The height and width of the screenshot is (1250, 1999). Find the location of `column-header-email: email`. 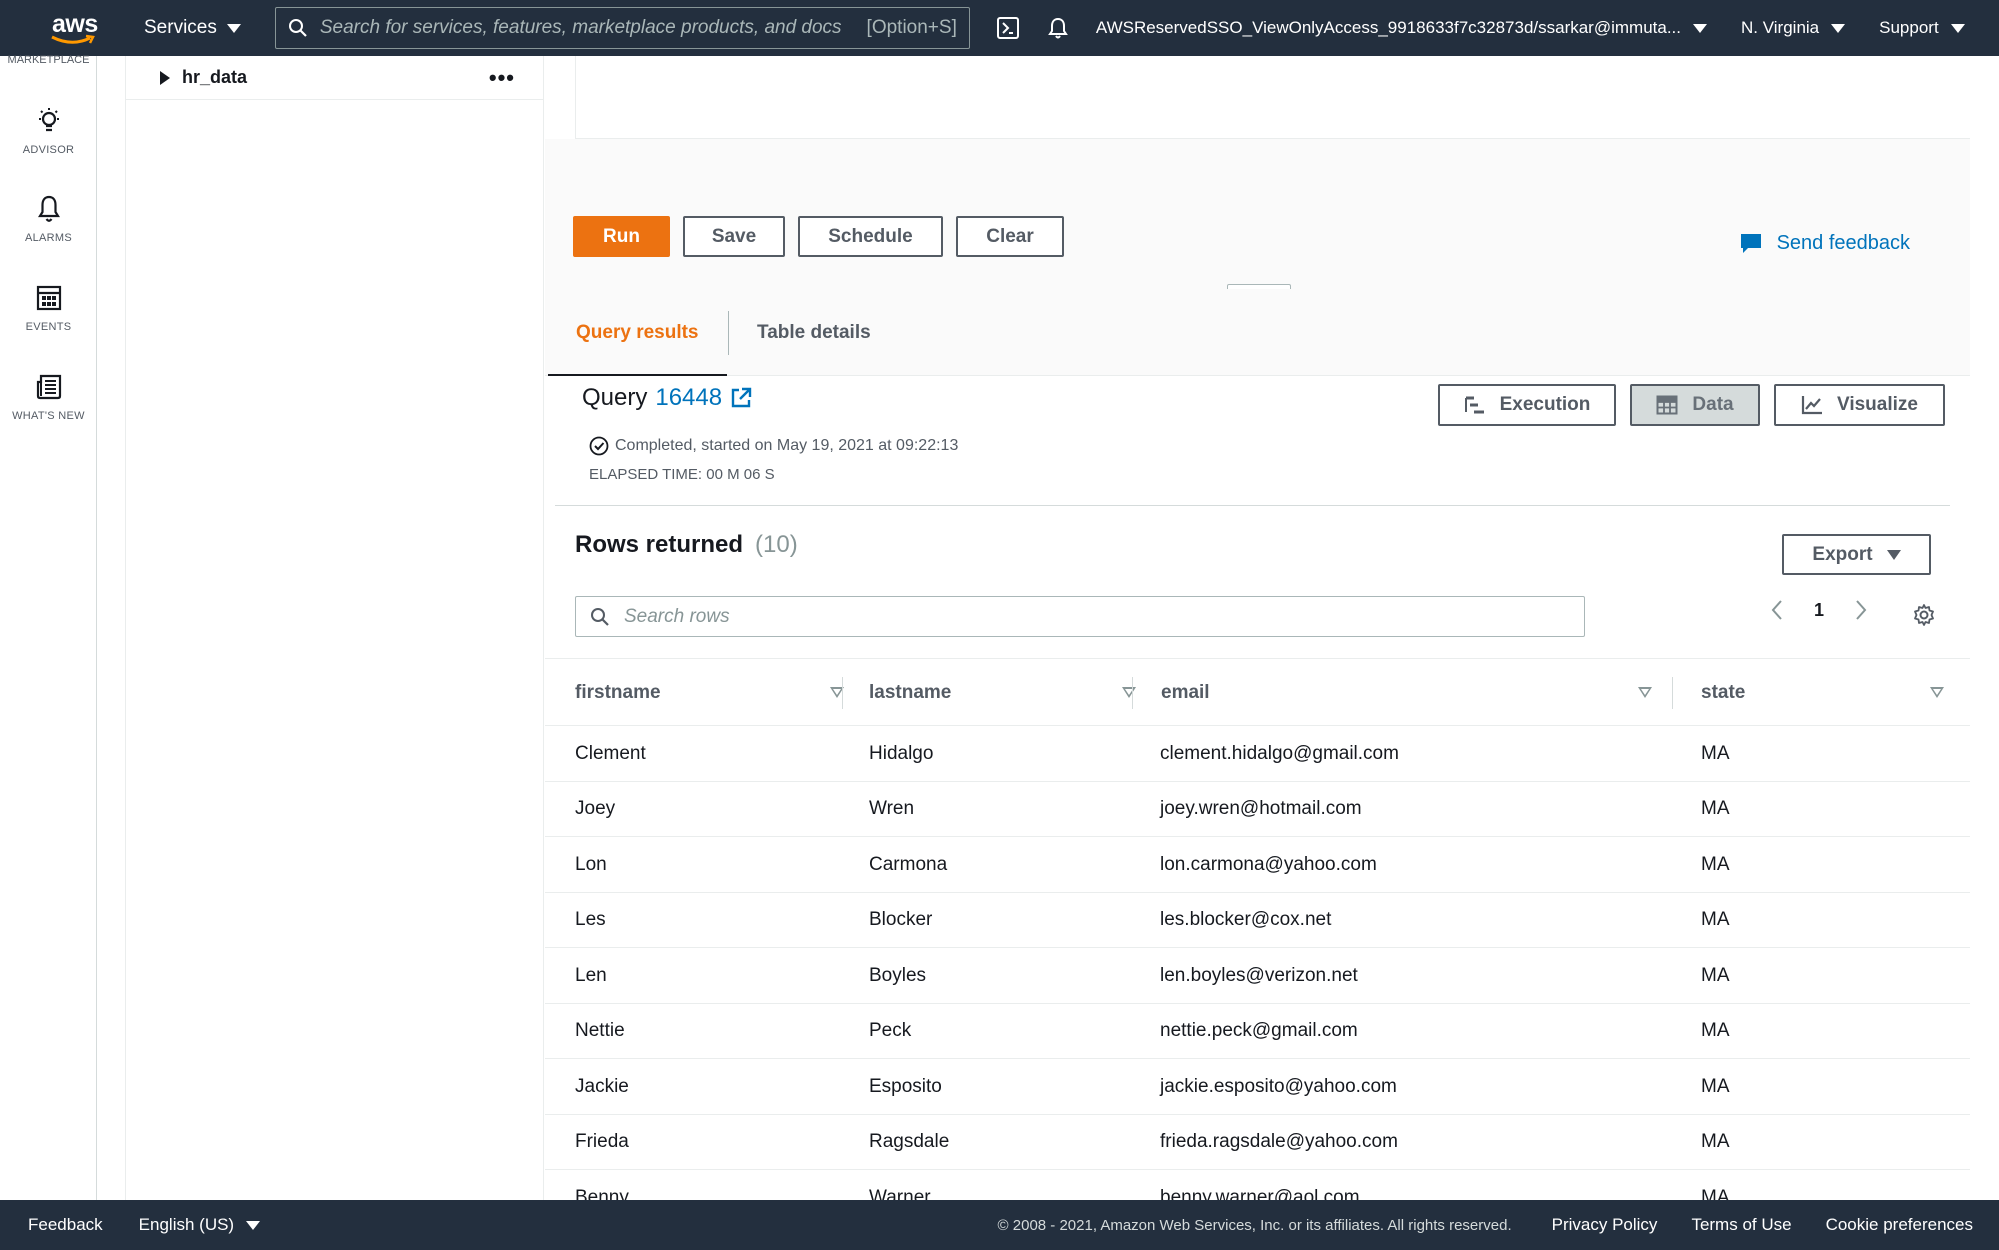

column-header-email: email is located at coordinates (1406, 693).